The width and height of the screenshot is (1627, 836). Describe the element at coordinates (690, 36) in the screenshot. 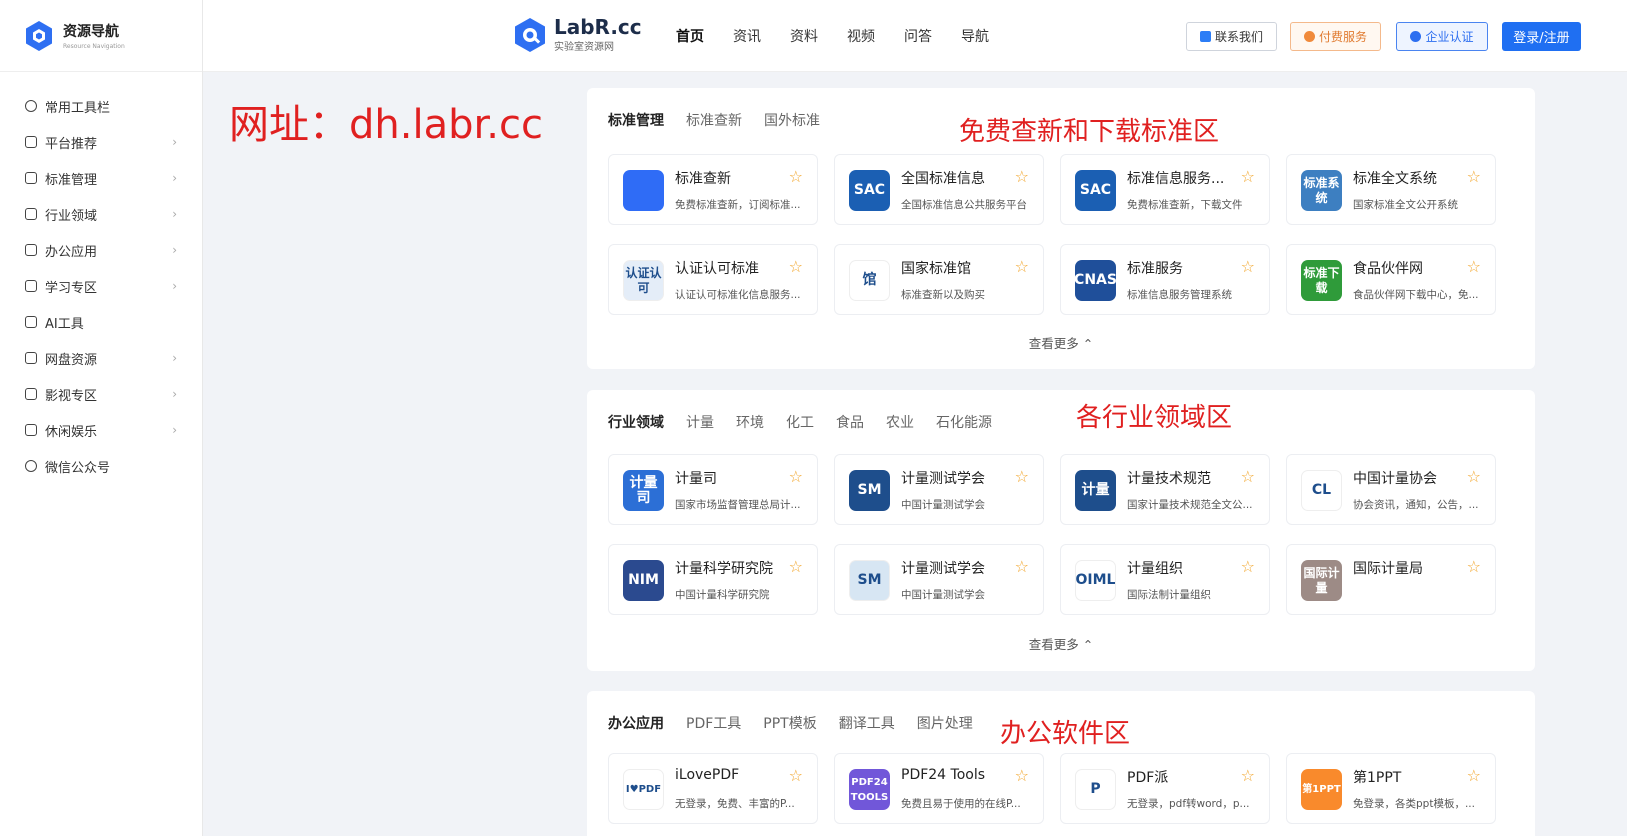

I see `topnav-home: 首页` at that location.